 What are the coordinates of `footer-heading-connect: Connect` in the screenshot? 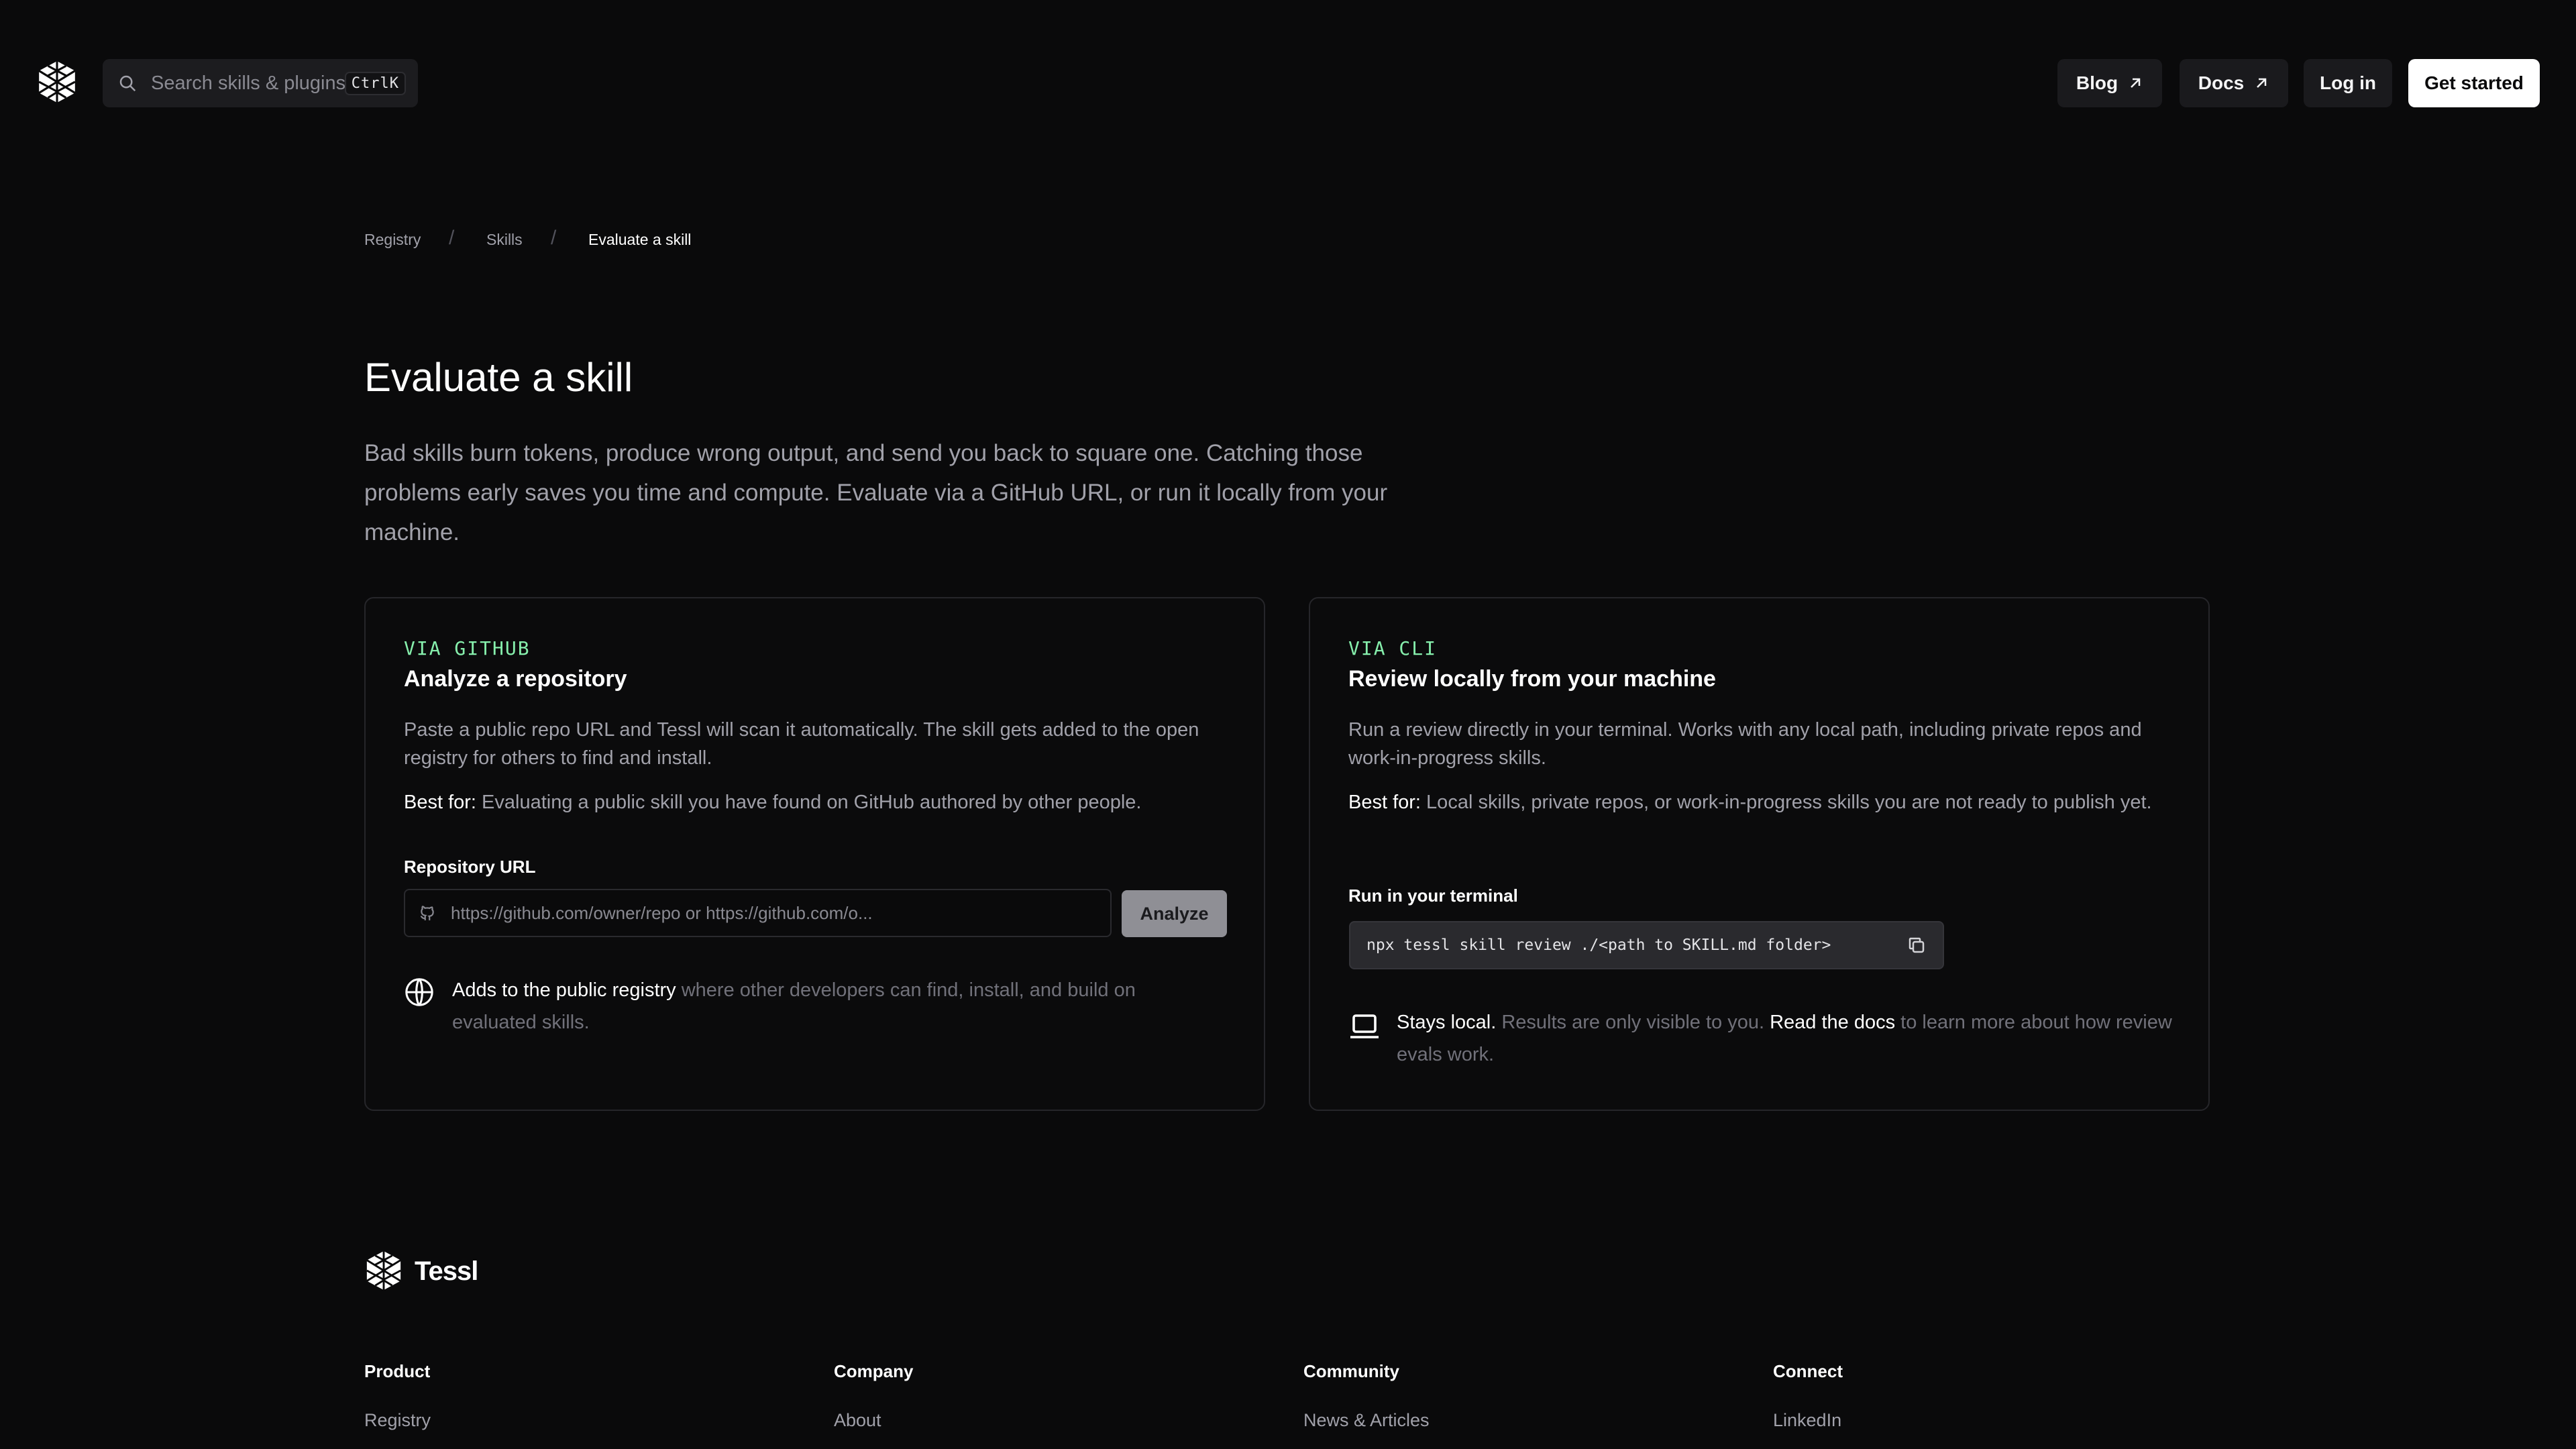 It's located at (1808, 1371).